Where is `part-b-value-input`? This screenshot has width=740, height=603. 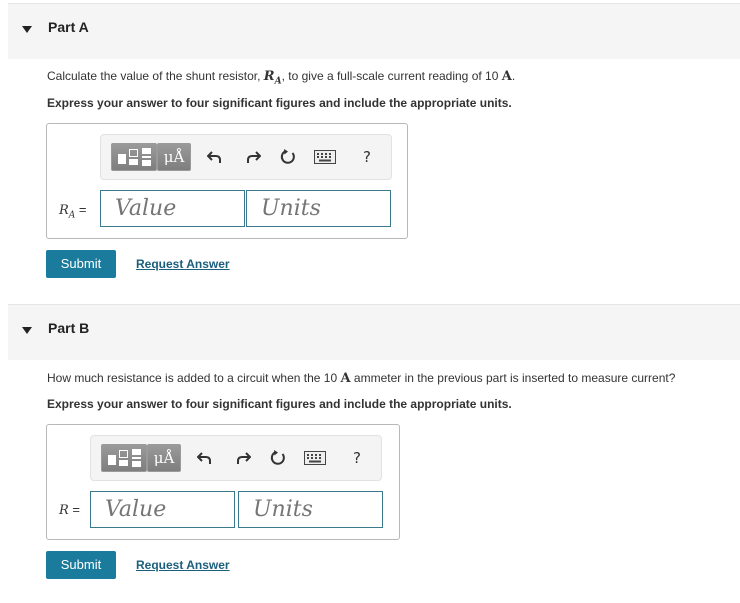
part-b-value-input is located at coordinates (162, 509).